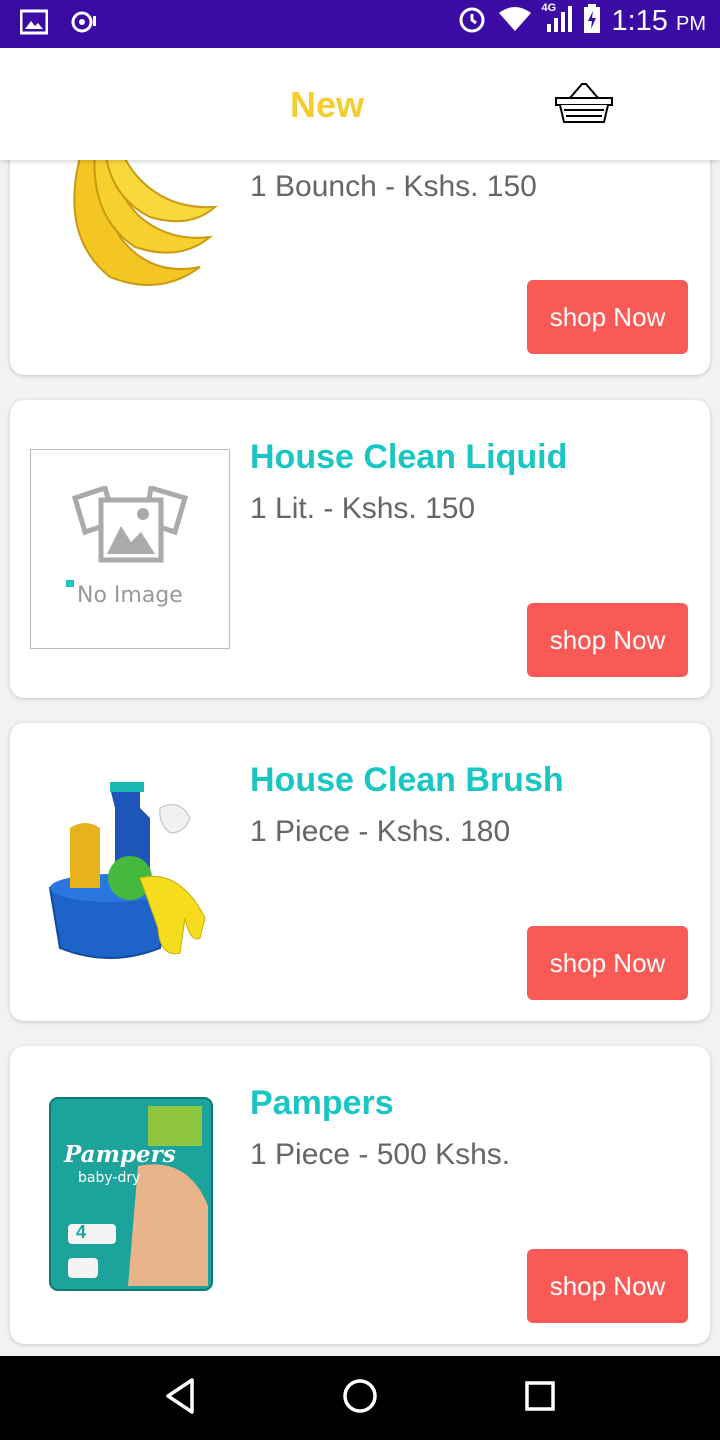 Image resolution: width=720 pixels, height=1440 pixels. I want to click on network-type: 4G, so click(549, 8).